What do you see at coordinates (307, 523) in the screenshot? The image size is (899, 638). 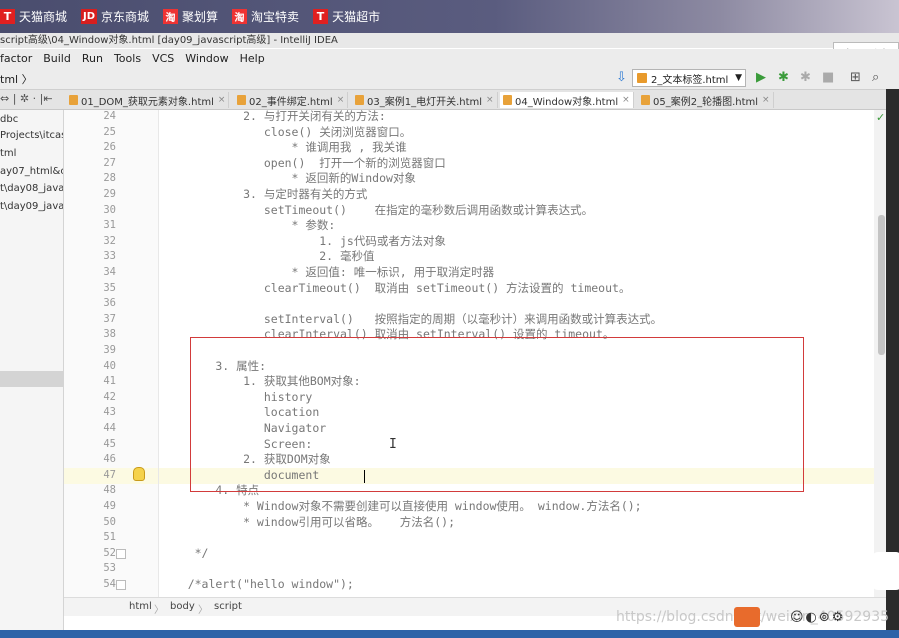 I see `code-line: * window引用可以省略。 方法名();` at bounding box center [307, 523].